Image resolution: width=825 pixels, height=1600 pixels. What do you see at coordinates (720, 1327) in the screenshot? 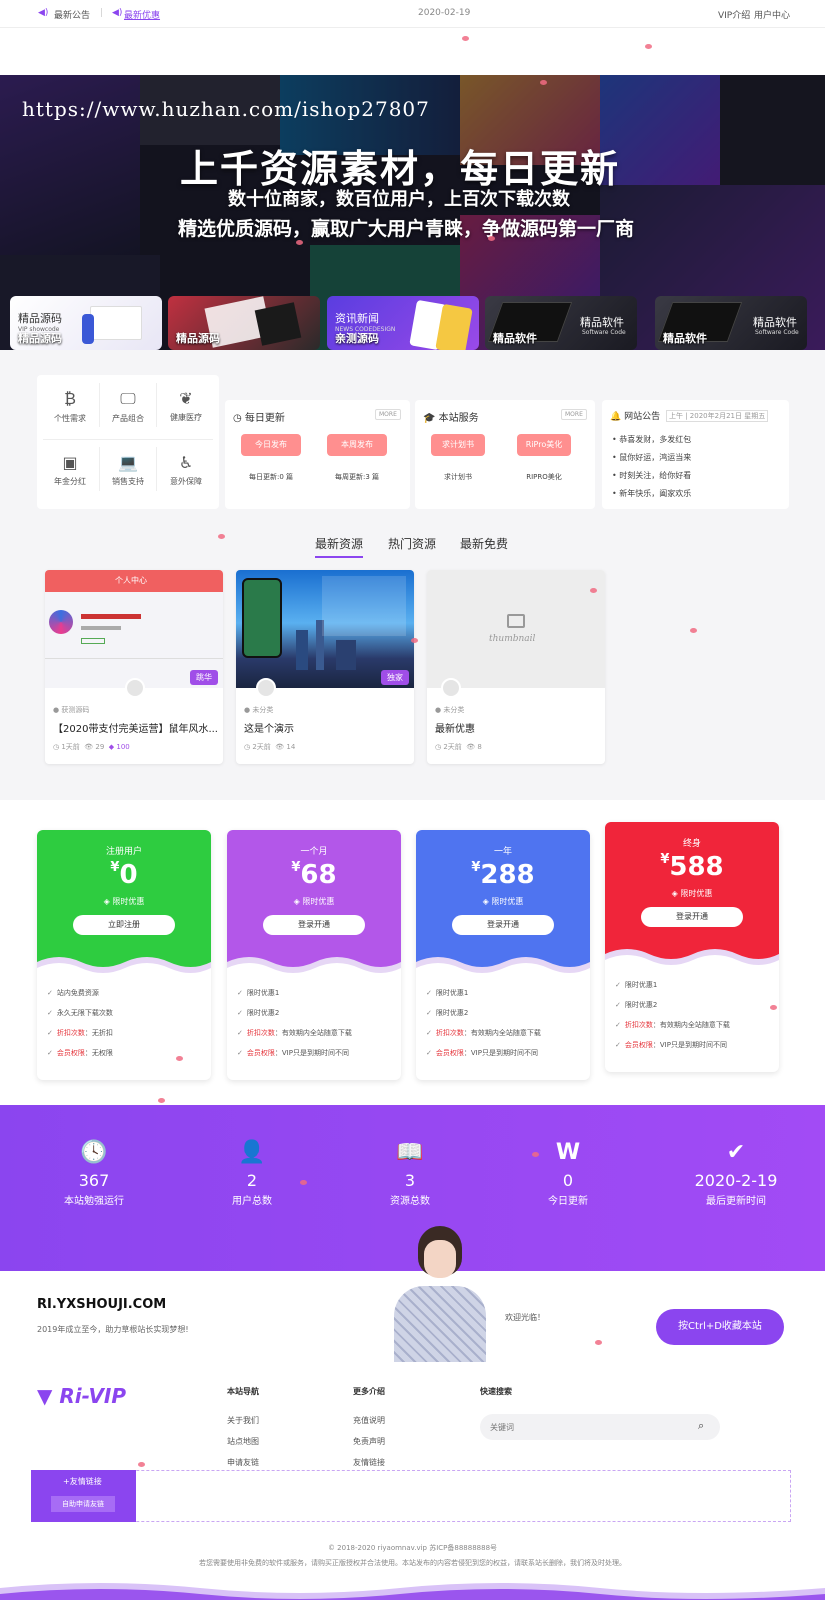
I see `bookmark-button: 按Ctrl+D收藏本站` at bounding box center [720, 1327].